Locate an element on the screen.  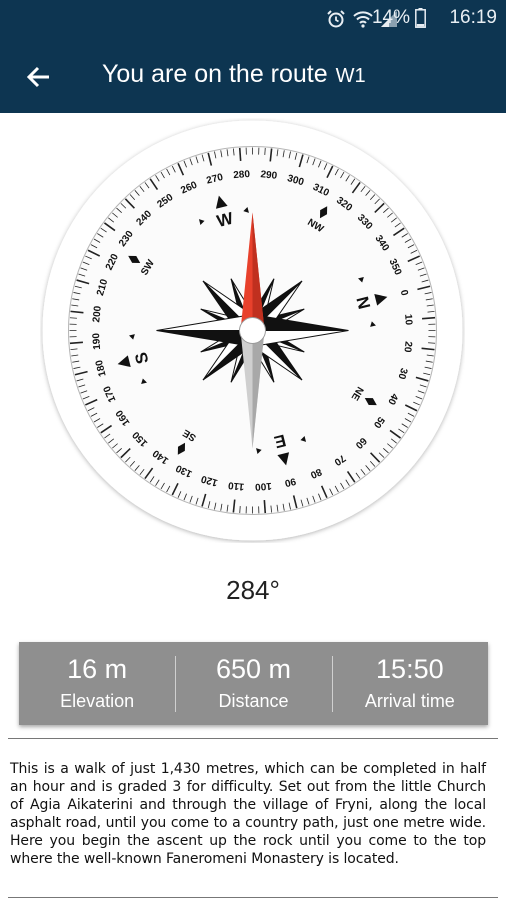
degree-label: 100 is located at coordinates (263, 486).